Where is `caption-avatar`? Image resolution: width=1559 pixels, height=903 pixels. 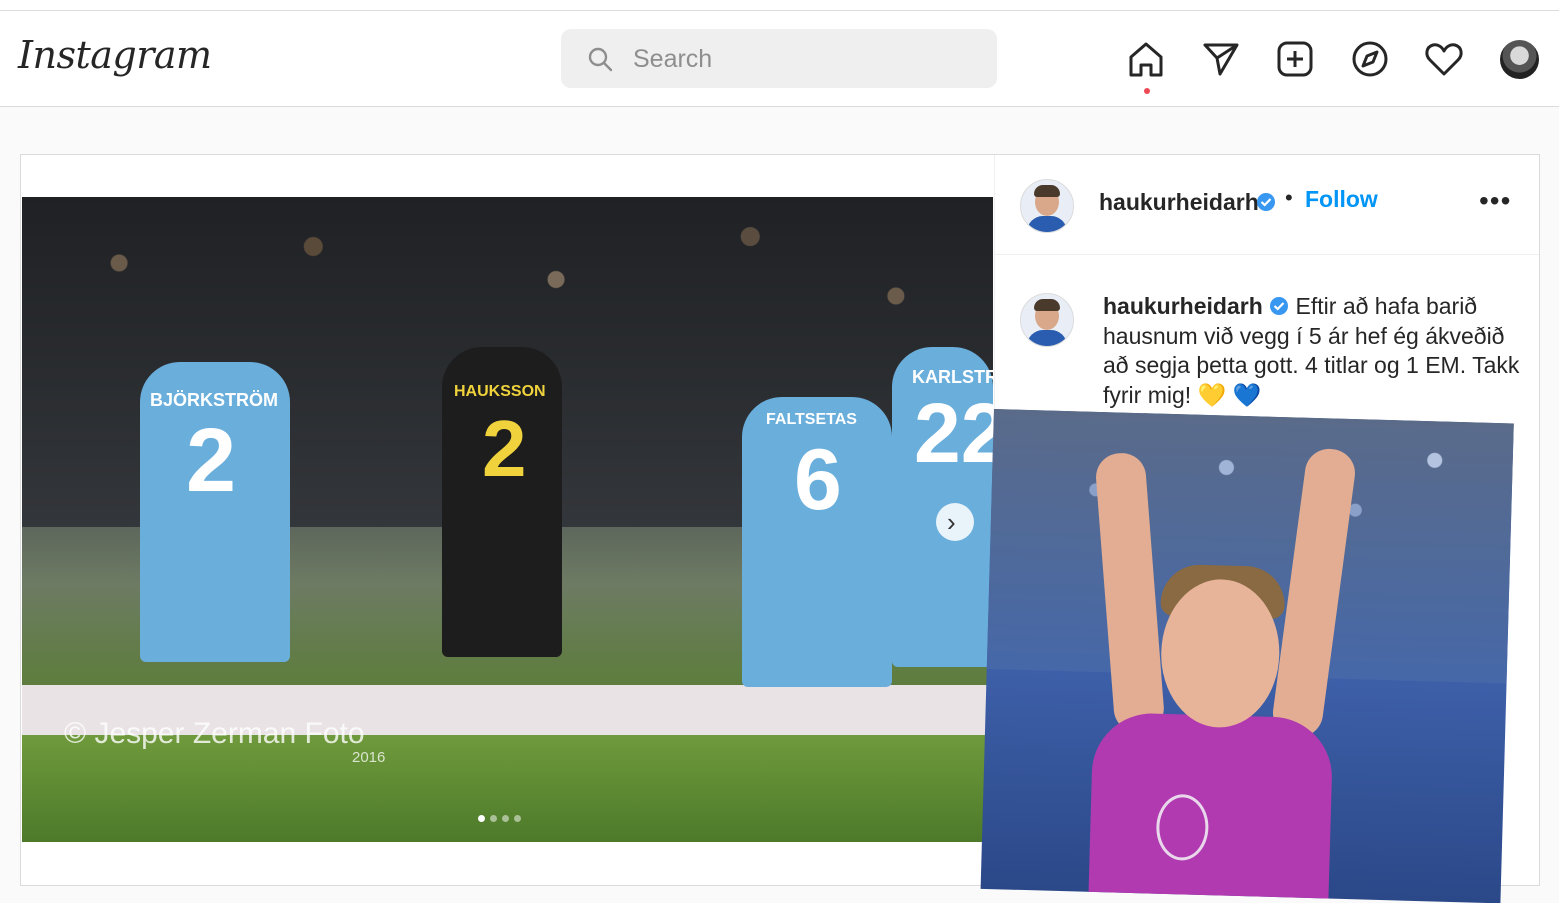 caption-avatar is located at coordinates (1047, 320).